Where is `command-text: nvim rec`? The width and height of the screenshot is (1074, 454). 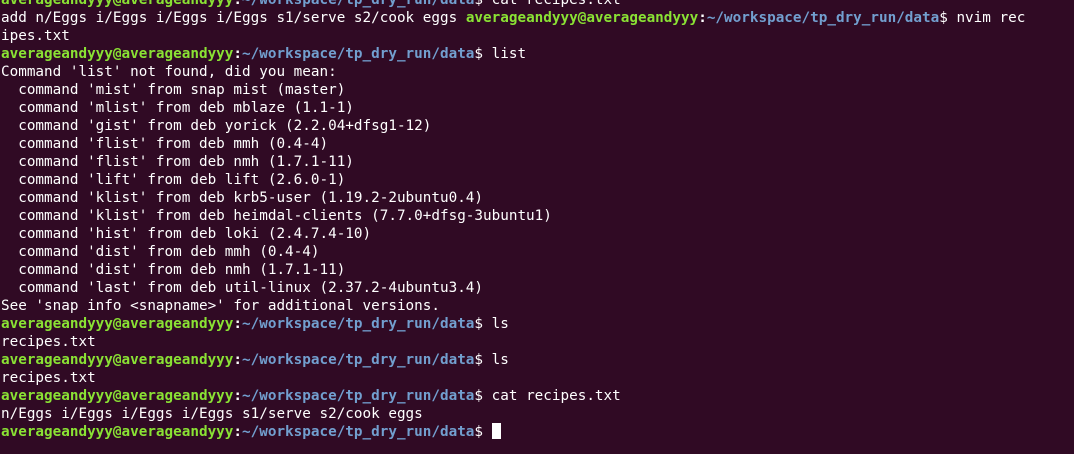 command-text: nvim rec is located at coordinates (986, 18).